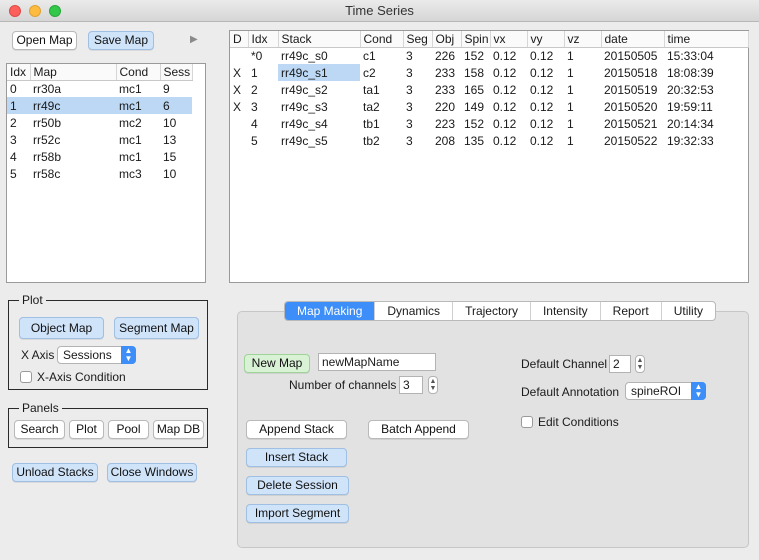  Describe the element at coordinates (578, 422) in the screenshot. I see `edit-conditions-label: Edit Conditions` at that location.